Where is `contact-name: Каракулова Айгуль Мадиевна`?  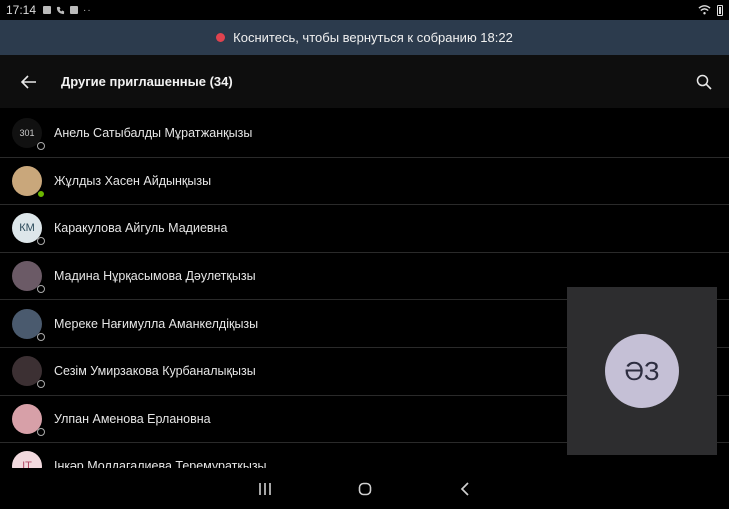 contact-name: Каракулова Айгуль Мадиевна is located at coordinates (141, 228).